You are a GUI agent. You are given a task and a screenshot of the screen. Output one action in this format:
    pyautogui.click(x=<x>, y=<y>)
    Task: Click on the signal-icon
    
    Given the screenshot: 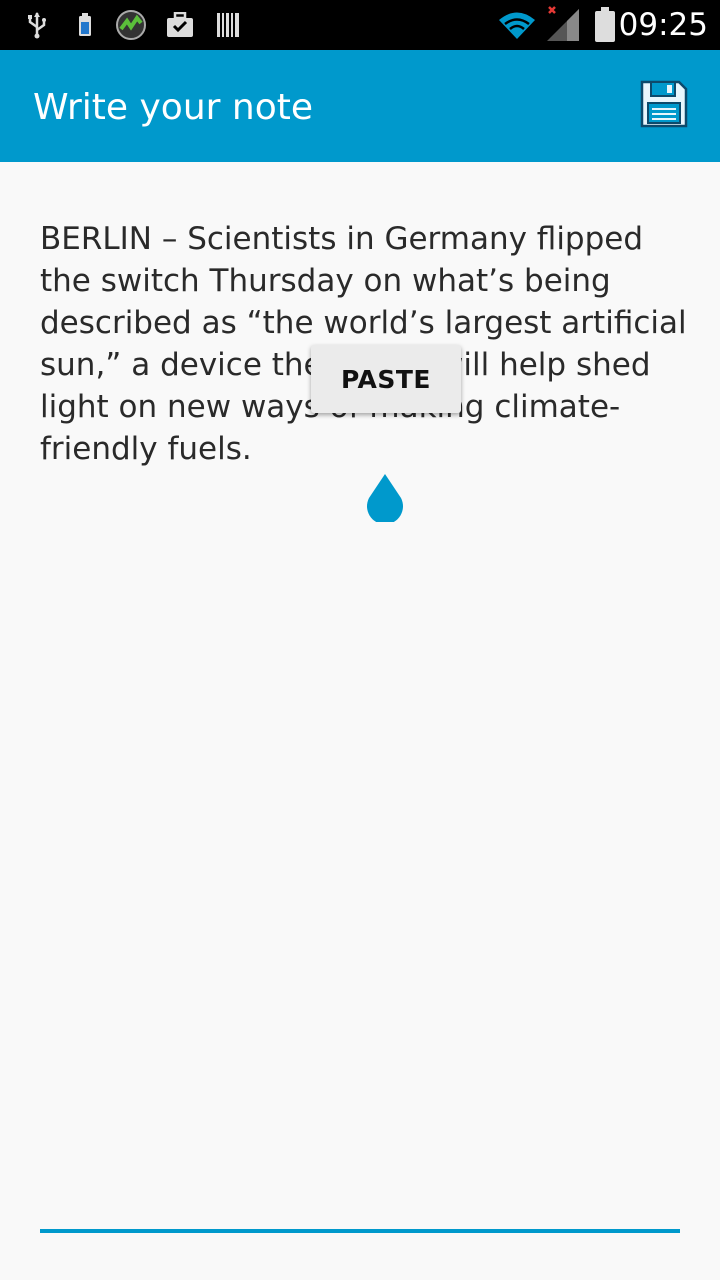 What is the action you would take?
    pyautogui.click(x=563, y=24)
    